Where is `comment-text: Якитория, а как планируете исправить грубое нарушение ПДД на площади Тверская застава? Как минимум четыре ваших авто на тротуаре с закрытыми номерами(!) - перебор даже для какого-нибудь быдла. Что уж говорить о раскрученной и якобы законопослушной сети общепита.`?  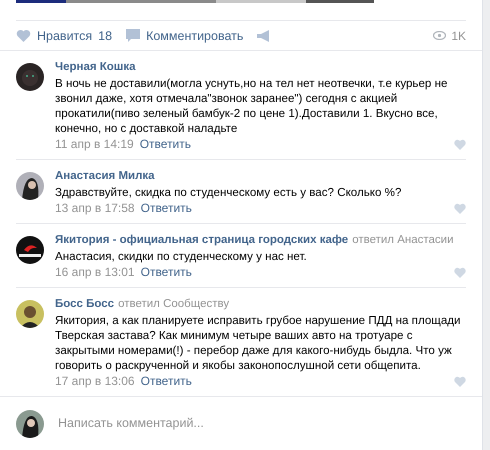 comment-text: Якитория, а как планируете исправить грубое нарушение ПДД на площади Тверская застава? Как минимум четыре ваших авто на тротуаре с закрытыми номерами(!) - перебор даже для какого-нибудь быдла. Что уж говорить о раскрученной и якобы законопослушной сети общепита. is located at coordinates (258, 343).